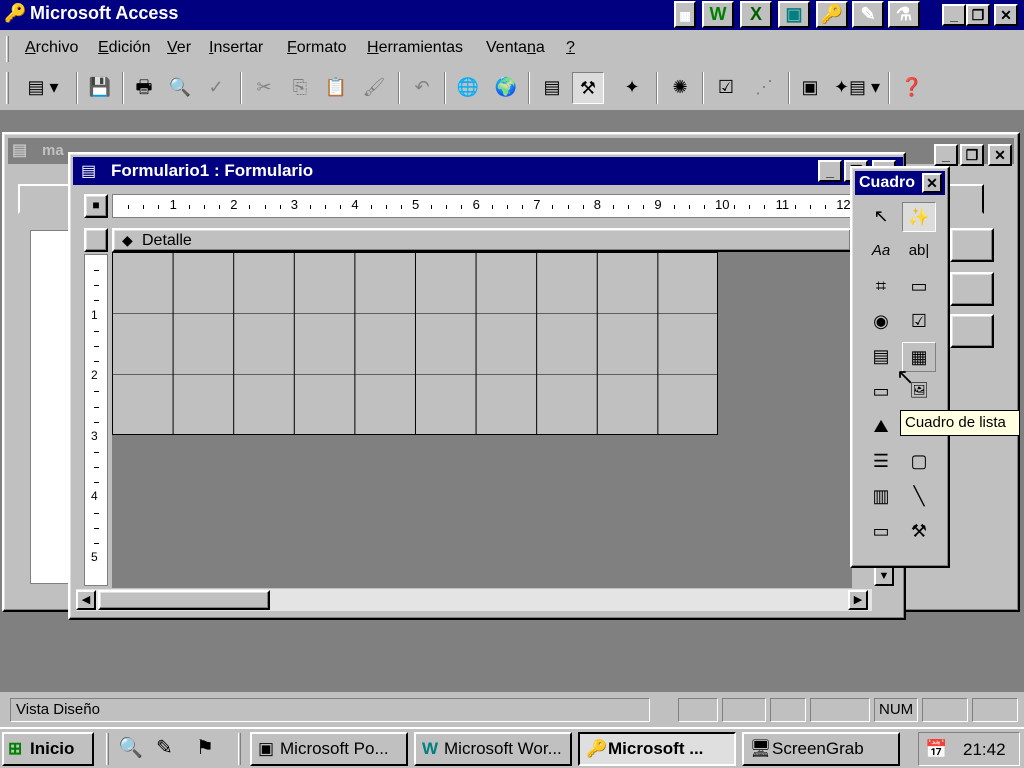 The height and width of the screenshot is (768, 1024). What do you see at coordinates (964, 199) in the screenshot?
I see `db-tab-right` at bounding box center [964, 199].